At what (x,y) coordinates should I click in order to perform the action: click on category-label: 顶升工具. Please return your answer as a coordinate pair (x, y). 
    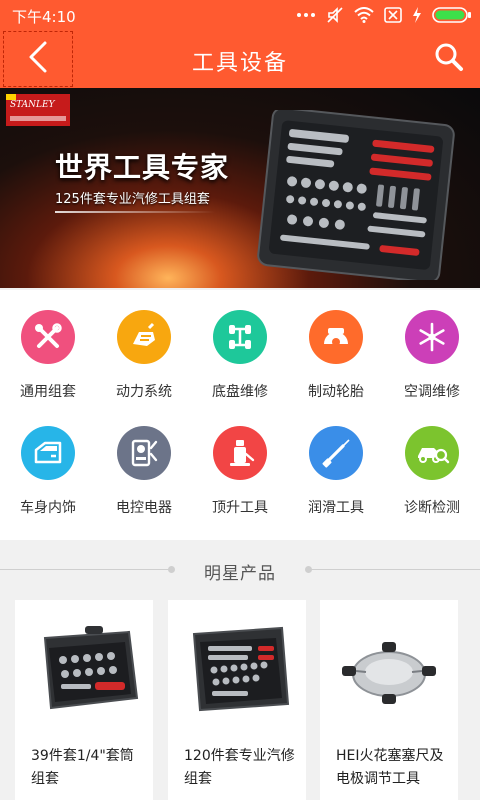
    Looking at the image, I should click on (240, 508).